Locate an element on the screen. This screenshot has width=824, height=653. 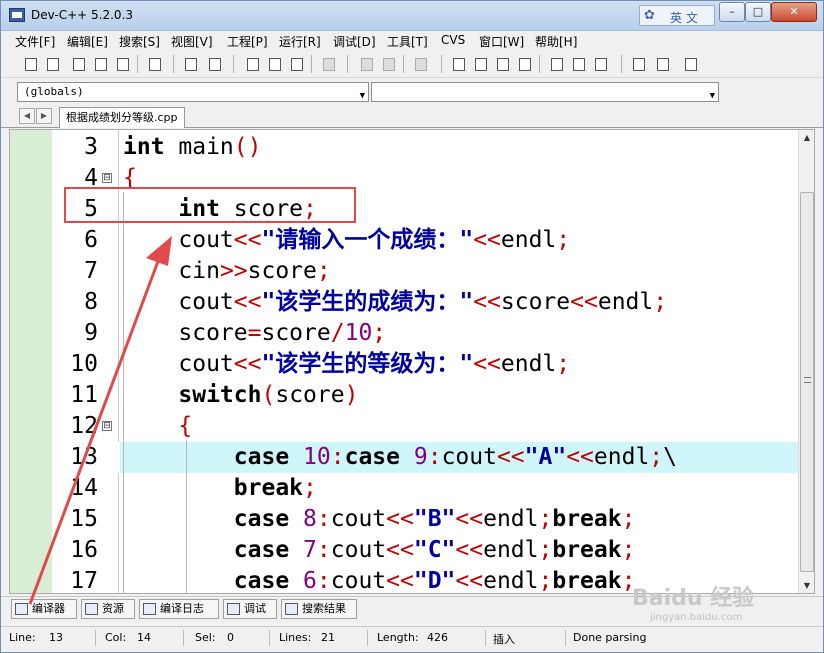
title-bar: Dev-C++ 5.2.0.3 ✿ 英 文 – □ ✕ is located at coordinates (412, 16).